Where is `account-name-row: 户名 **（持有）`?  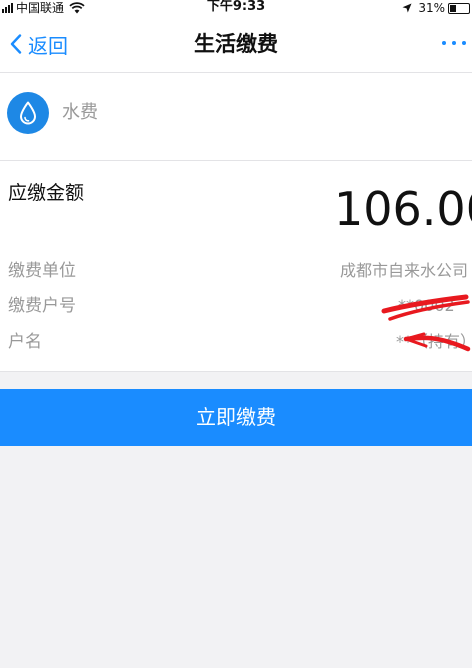
account-name-row: 户名 **（持有） is located at coordinates (236, 343).